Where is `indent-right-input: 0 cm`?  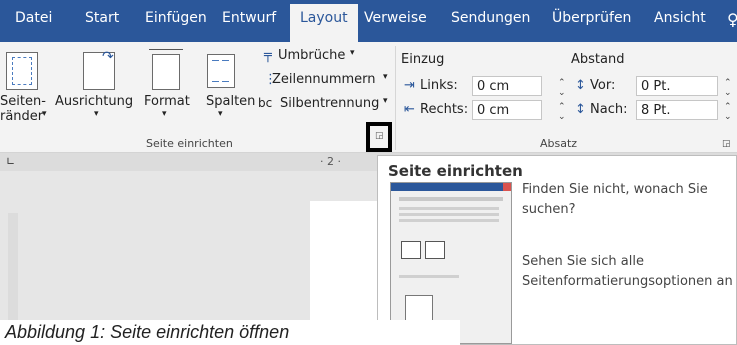
indent-right-input: 0 cm is located at coordinates (507, 110).